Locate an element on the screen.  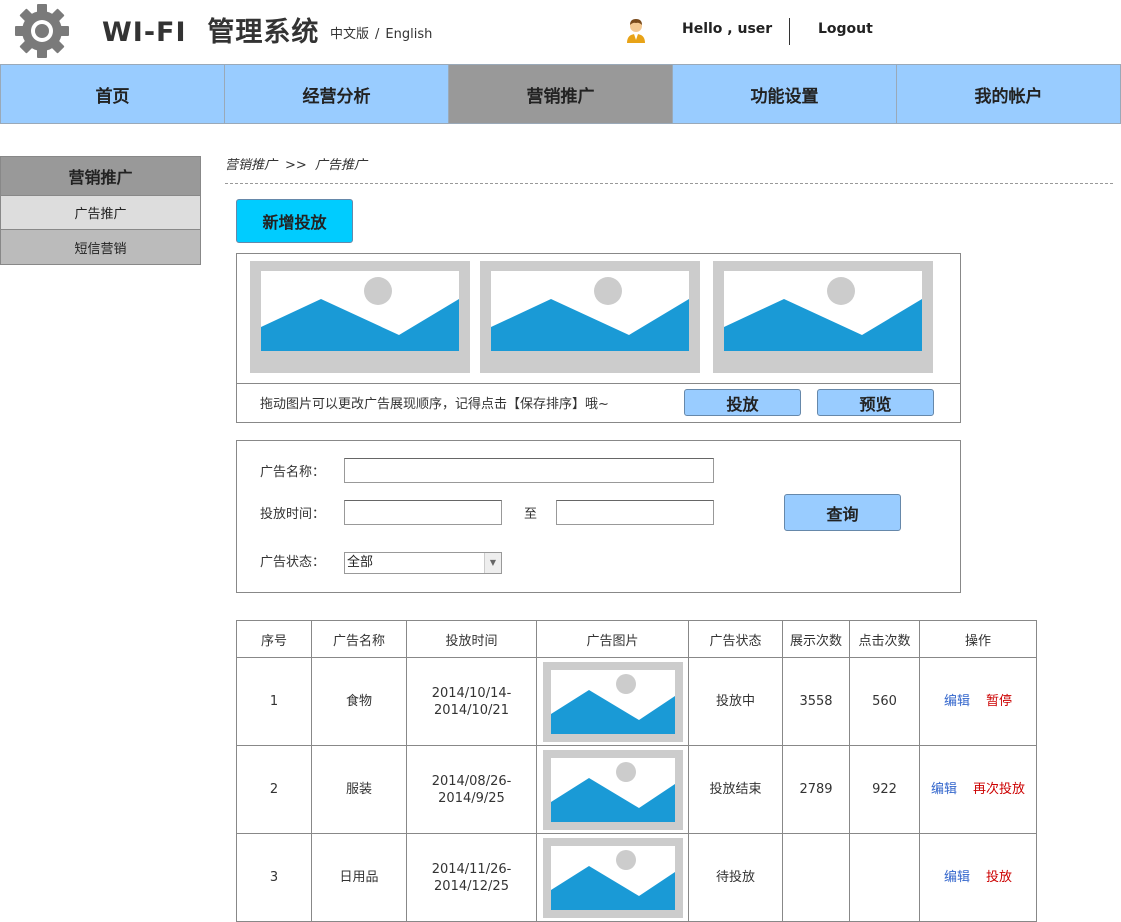
ad-name-input is located at coordinates (529, 470).